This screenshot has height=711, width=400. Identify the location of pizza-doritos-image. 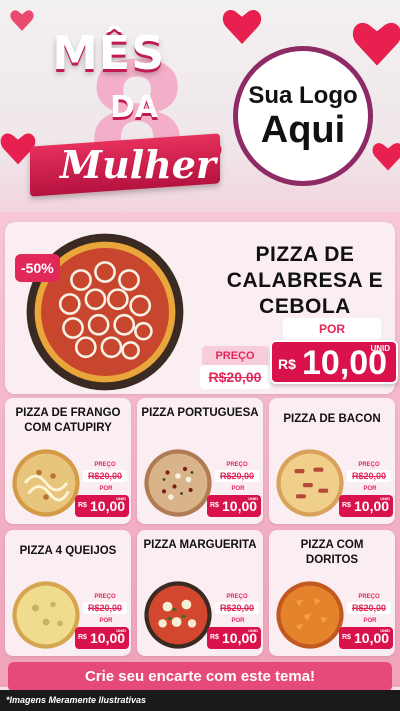
(310, 615).